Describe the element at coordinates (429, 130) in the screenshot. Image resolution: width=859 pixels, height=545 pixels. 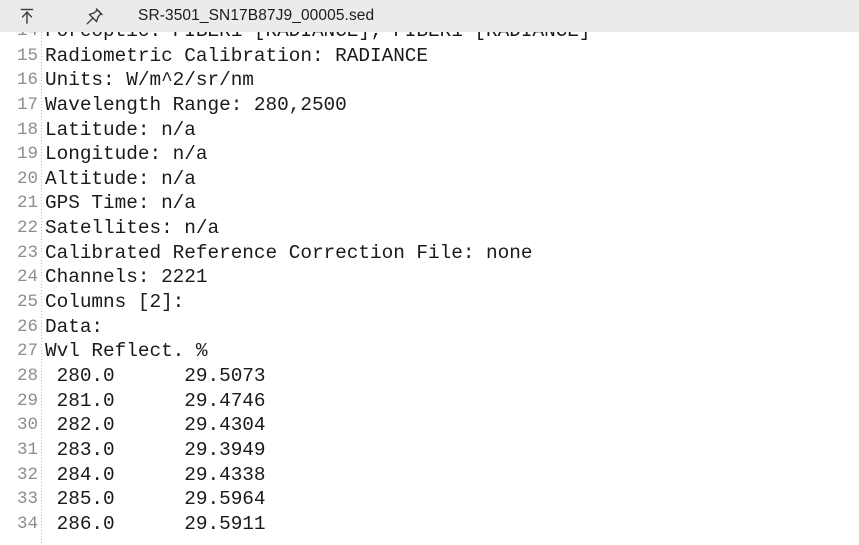
I see `code-line: 18 Latitude: n/a` at that location.